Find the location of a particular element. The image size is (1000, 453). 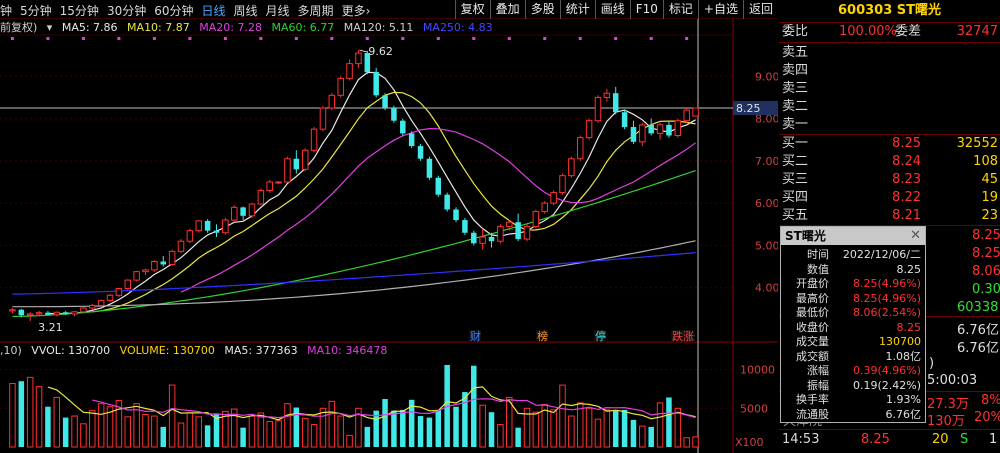

buy-price: 8.22 is located at coordinates (906, 197).